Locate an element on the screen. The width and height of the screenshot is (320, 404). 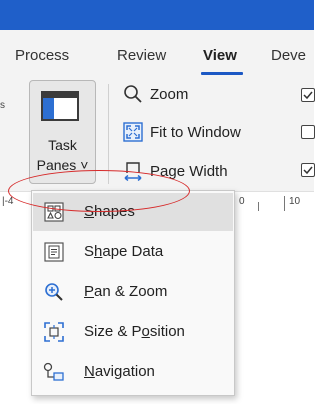
shapes-icon is located at coordinates (54, 212).